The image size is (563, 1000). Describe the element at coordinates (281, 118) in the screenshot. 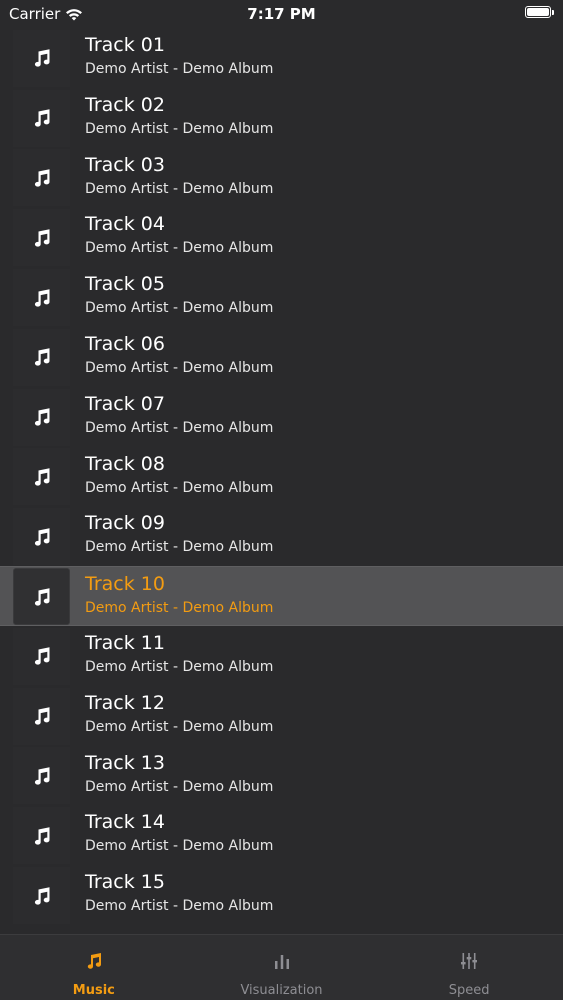

I see `track-row: Track 02 Demo Artist - Demo Album` at that location.